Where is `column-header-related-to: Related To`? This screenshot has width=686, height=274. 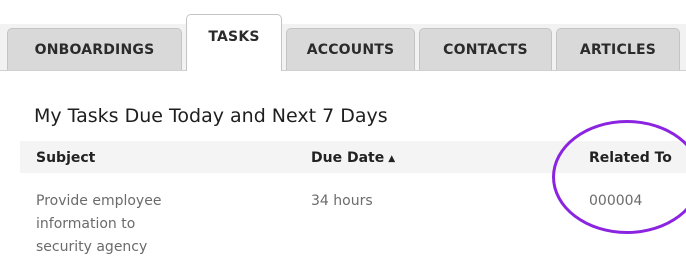 column-header-related-to: Related To is located at coordinates (630, 158).